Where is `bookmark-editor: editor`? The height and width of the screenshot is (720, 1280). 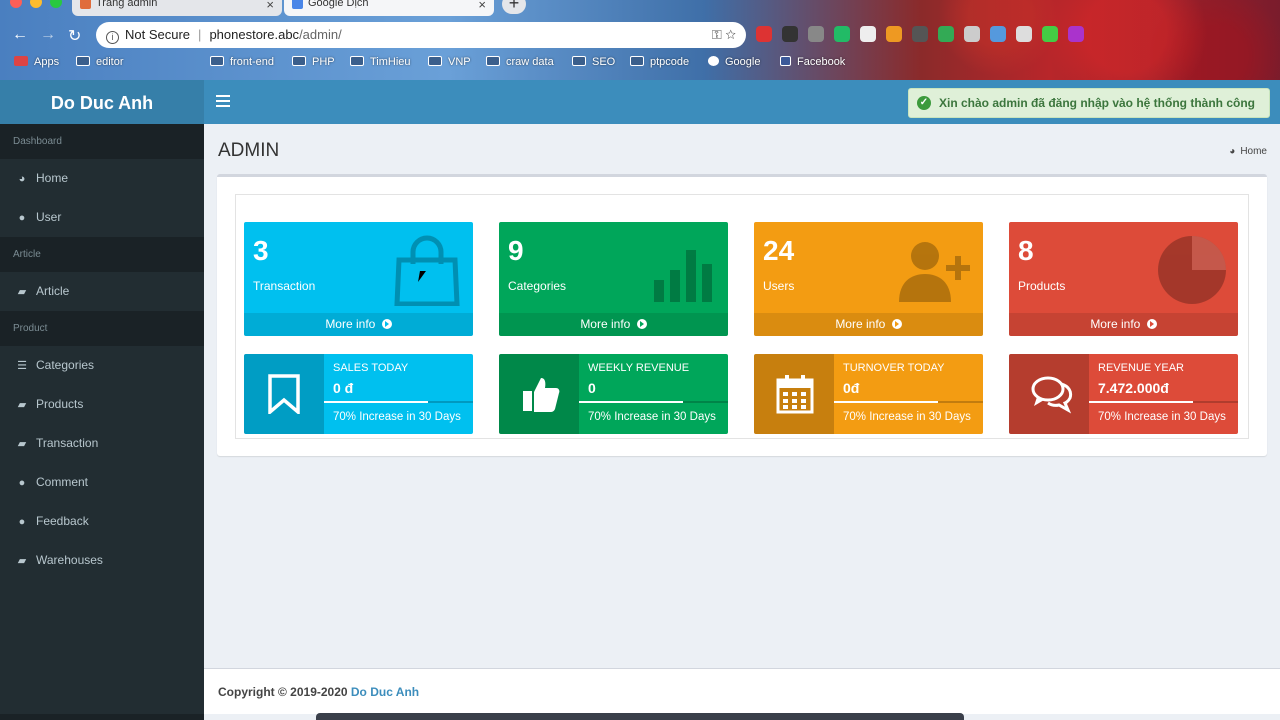
bookmark-editor: editor is located at coordinates (100, 62).